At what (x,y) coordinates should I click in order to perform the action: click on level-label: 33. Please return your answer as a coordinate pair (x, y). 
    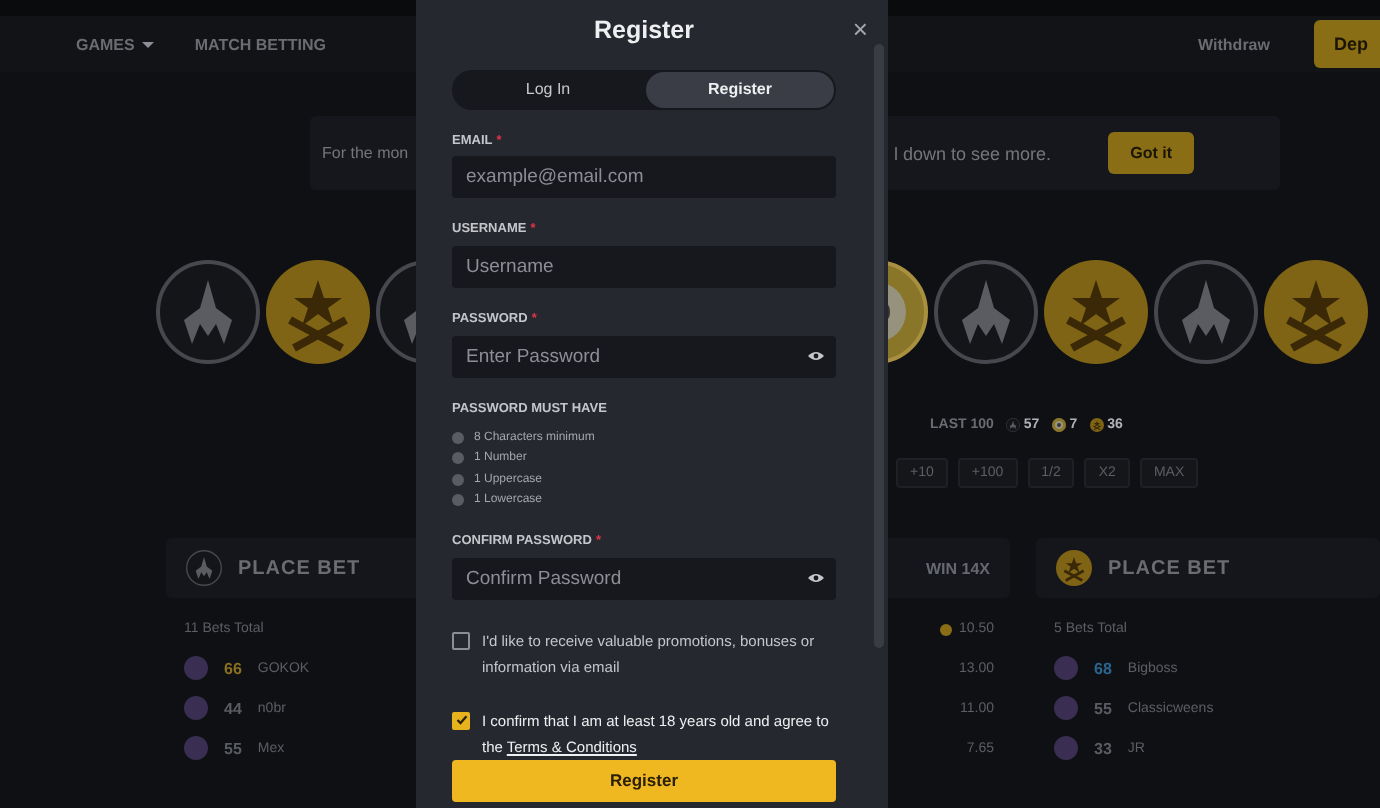
    Looking at the image, I should click on (1103, 748).